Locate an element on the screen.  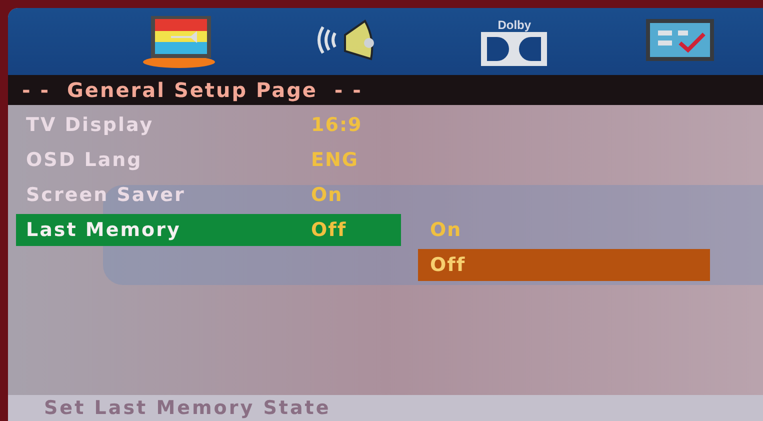
setting-value: 16:9 is located at coordinates (337, 125).